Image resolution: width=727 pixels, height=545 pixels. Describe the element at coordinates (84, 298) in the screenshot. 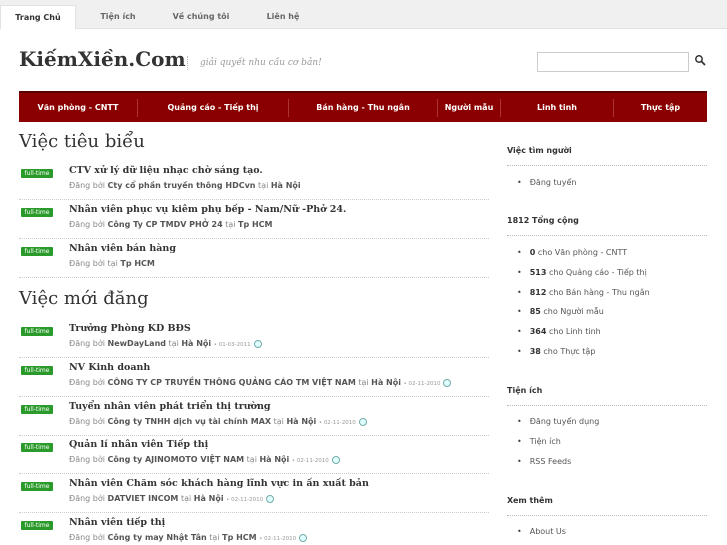

I see `recent-jobs-heading: Việc mới đăng` at that location.